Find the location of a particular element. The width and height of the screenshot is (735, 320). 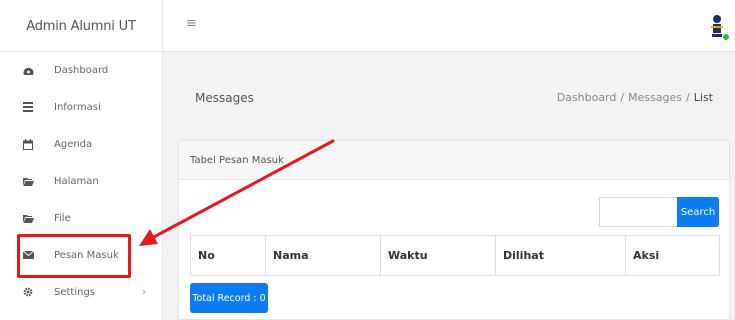

gear-icon is located at coordinates (28, 292).